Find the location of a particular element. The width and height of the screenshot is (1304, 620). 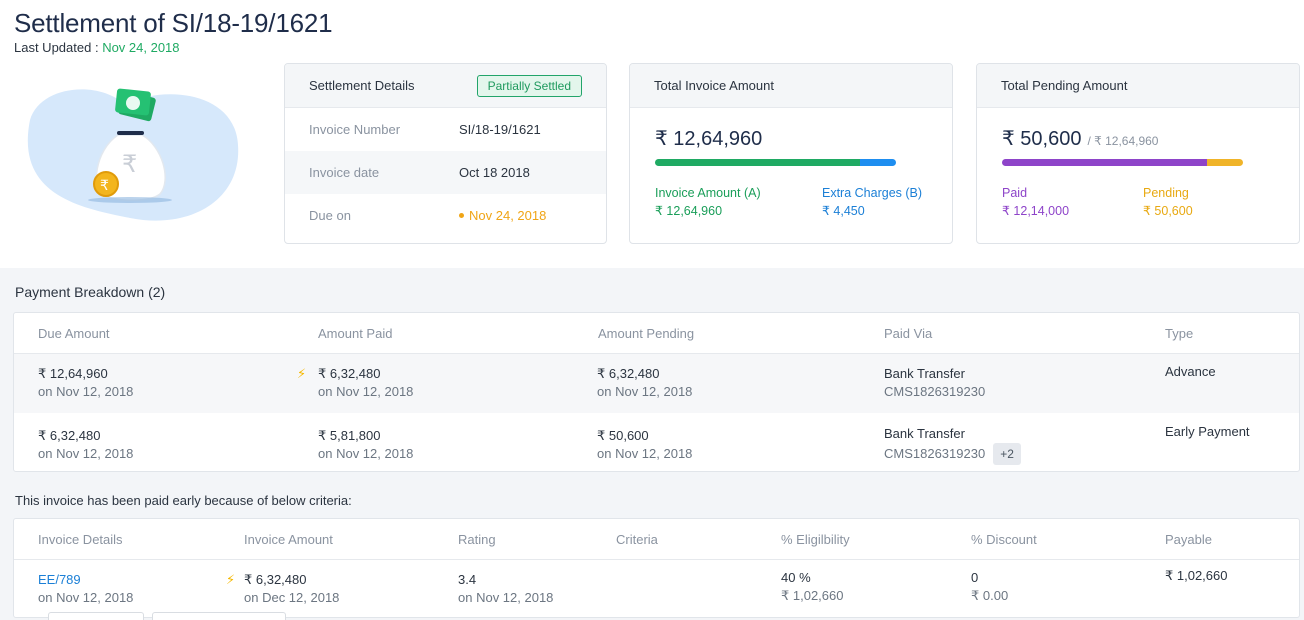

legend-extra-charges: Extra Charges (B) ₹ 4,450 is located at coordinates (872, 202).